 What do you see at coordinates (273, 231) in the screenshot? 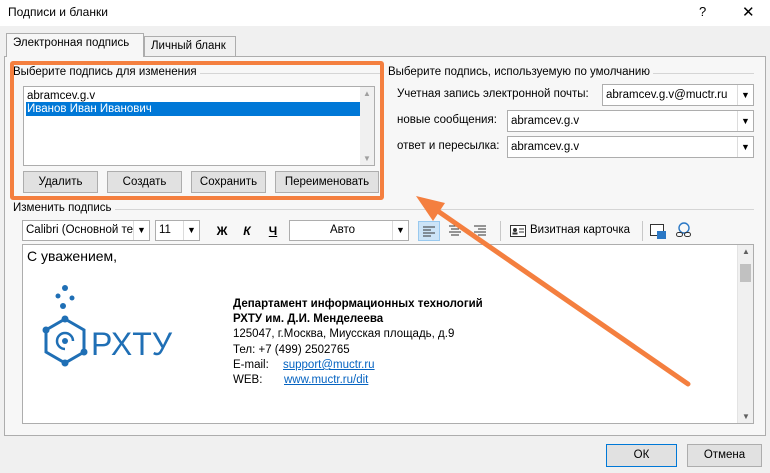
I see `underline-button: Ч` at bounding box center [273, 231].